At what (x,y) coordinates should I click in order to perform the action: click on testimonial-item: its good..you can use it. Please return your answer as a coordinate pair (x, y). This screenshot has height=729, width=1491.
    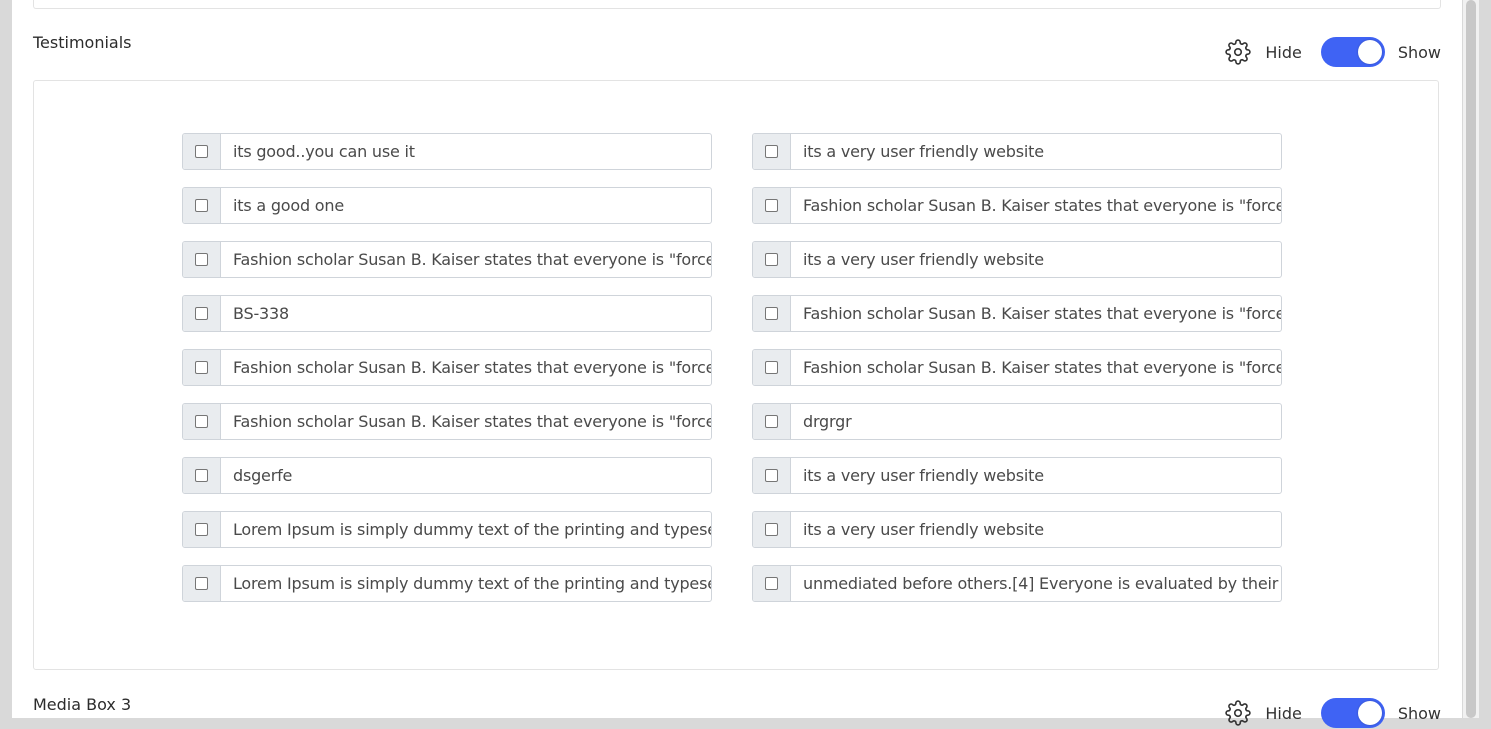
    Looking at the image, I should click on (447, 151).